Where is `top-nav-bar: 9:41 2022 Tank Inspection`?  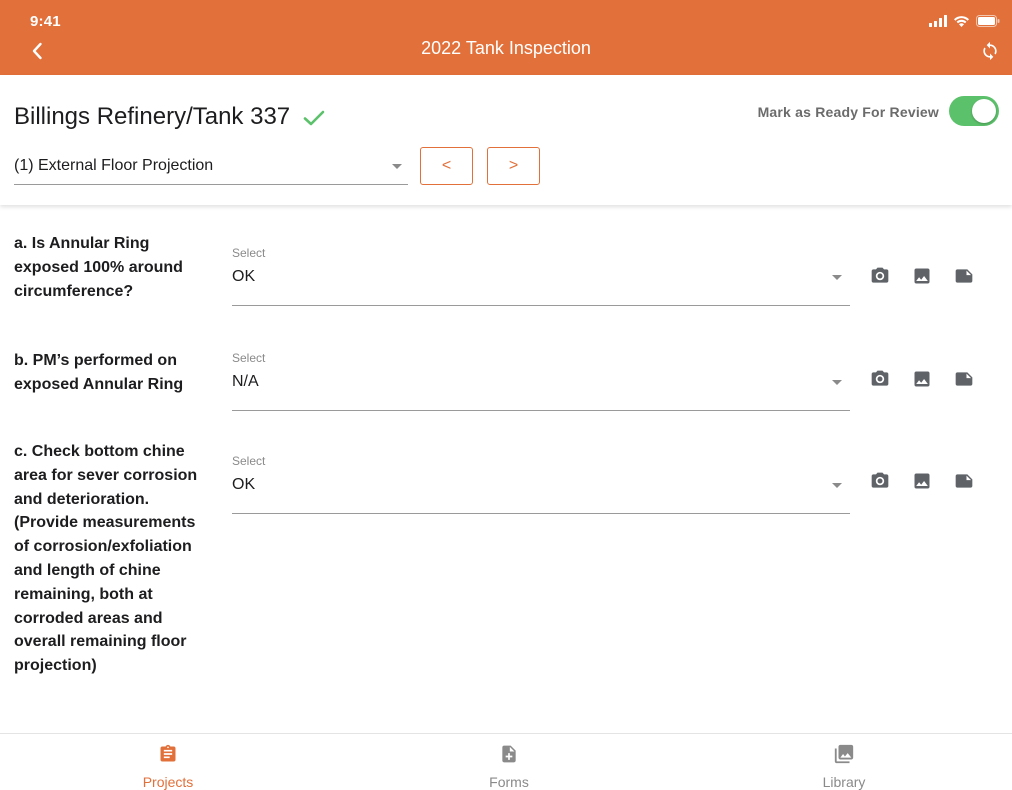 top-nav-bar: 9:41 2022 Tank Inspection is located at coordinates (506, 37).